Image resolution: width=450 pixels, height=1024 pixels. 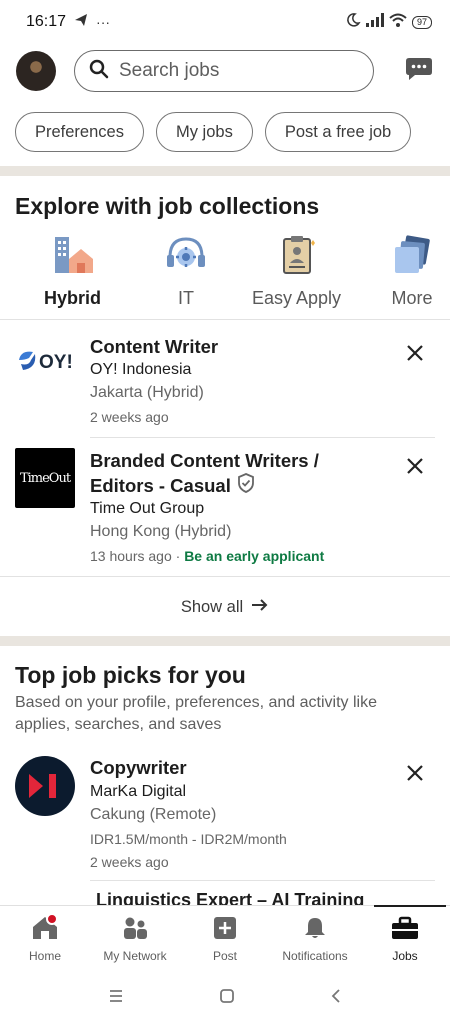 What do you see at coordinates (225, 930) in the screenshot?
I see `post-icon` at bounding box center [225, 930].